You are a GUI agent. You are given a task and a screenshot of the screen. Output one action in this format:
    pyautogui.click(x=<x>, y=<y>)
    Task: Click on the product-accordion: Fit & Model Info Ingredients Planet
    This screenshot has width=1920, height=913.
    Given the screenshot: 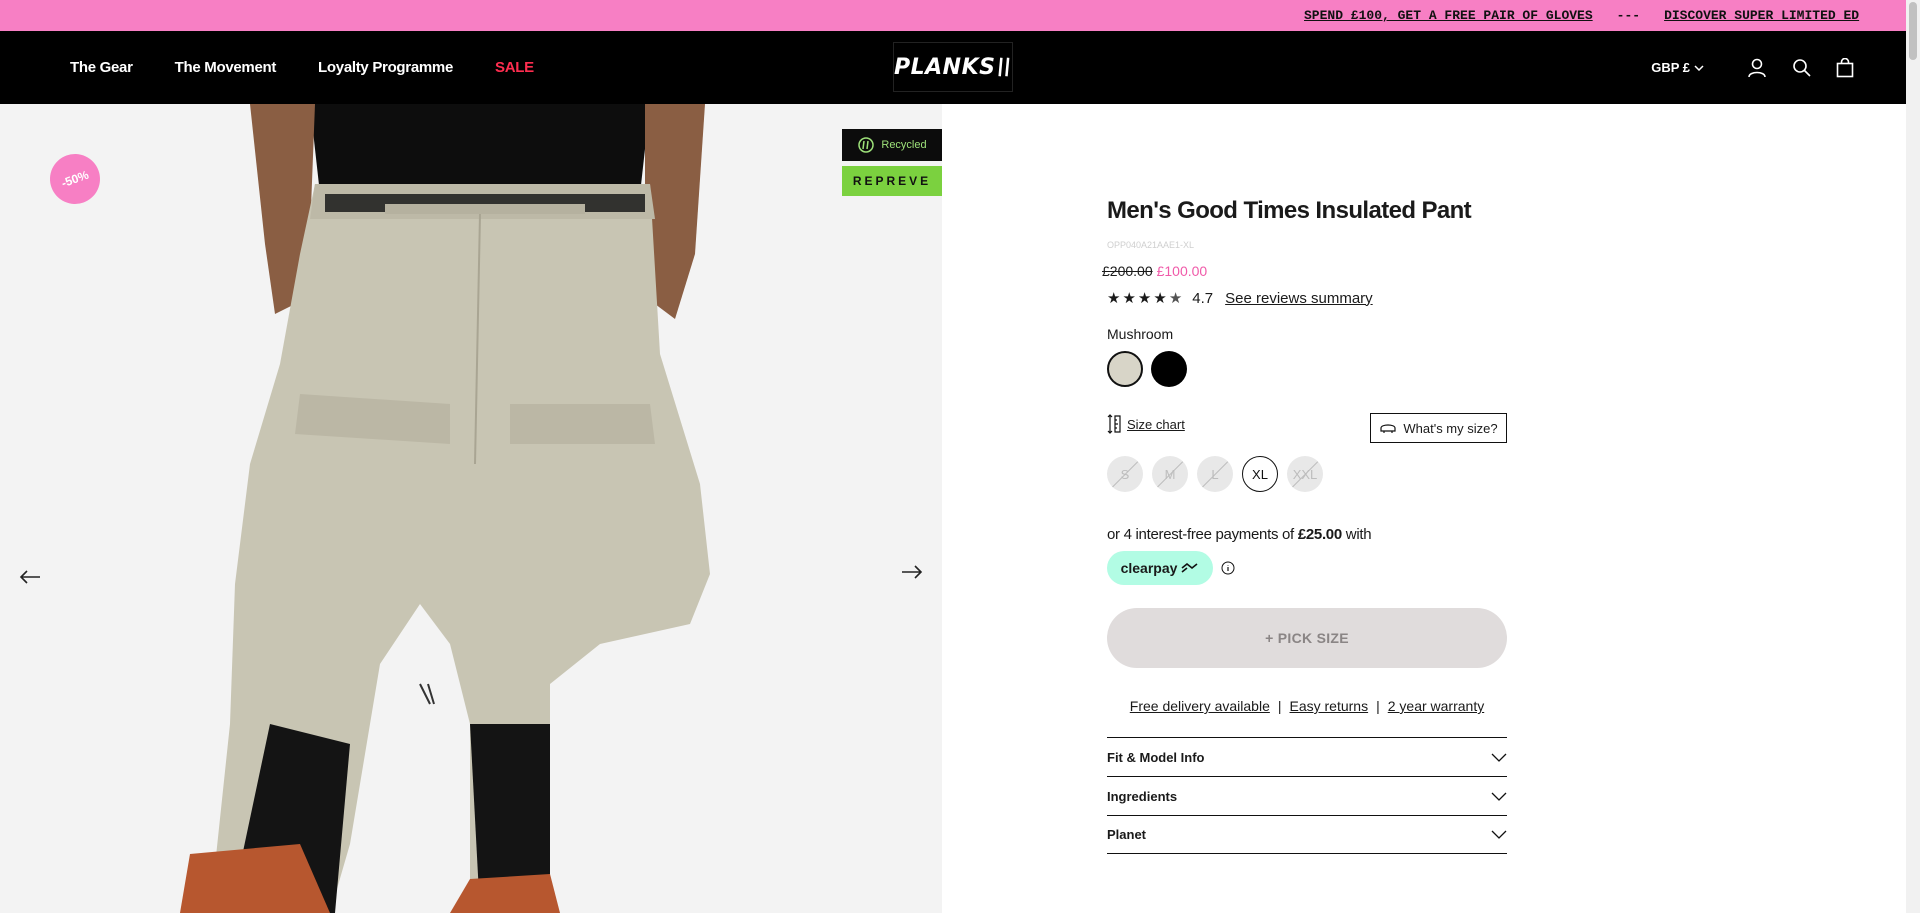 What is the action you would take?
    pyautogui.click(x=1307, y=795)
    